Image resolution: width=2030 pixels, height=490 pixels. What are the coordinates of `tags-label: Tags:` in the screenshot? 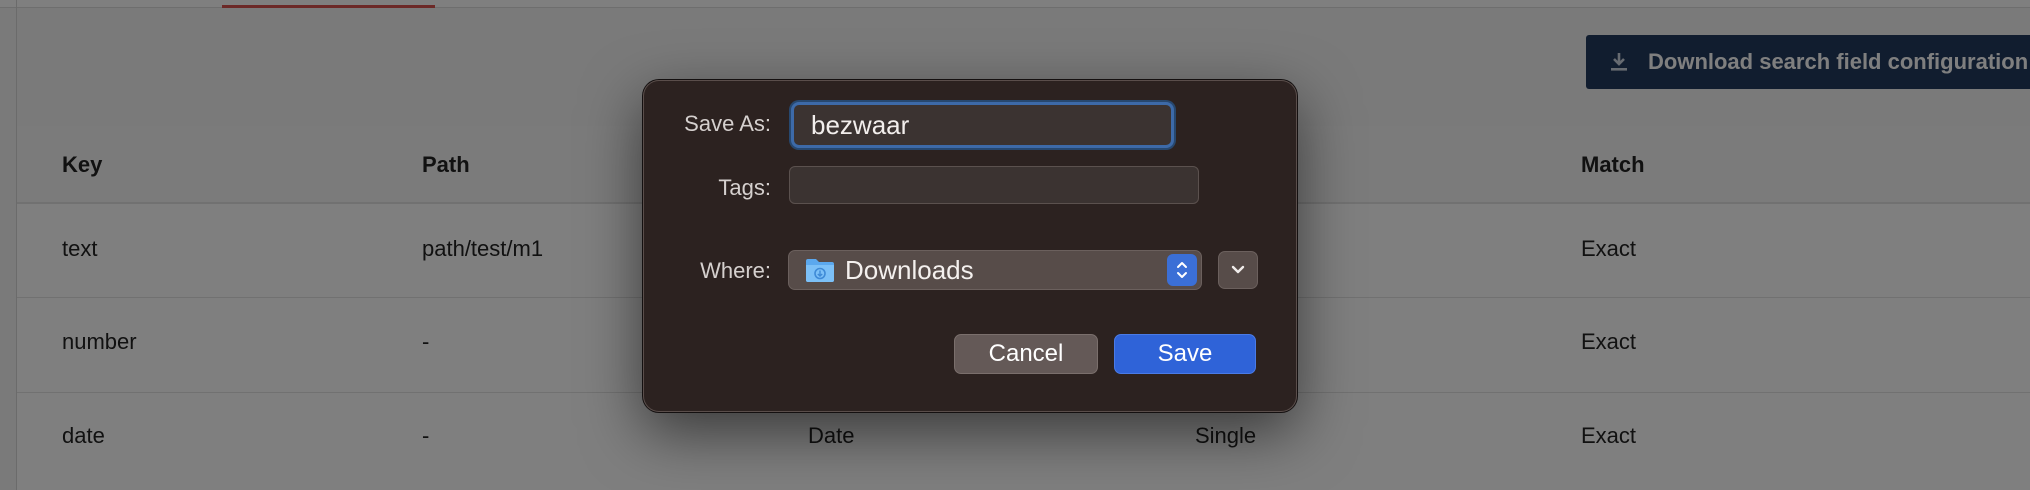 It's located at (744, 187).